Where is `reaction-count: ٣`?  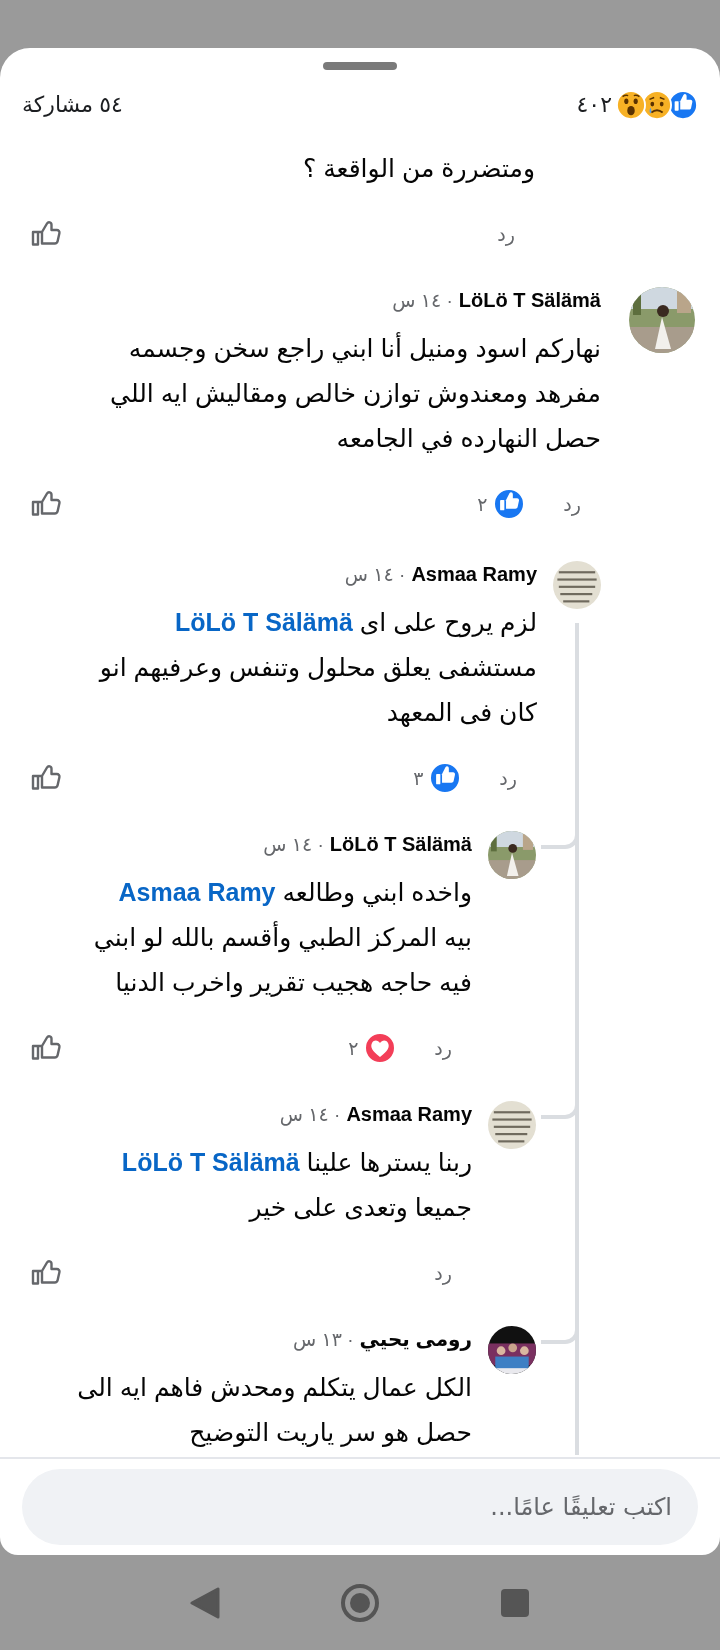
reaction-count: ٣ is located at coordinates (418, 778).